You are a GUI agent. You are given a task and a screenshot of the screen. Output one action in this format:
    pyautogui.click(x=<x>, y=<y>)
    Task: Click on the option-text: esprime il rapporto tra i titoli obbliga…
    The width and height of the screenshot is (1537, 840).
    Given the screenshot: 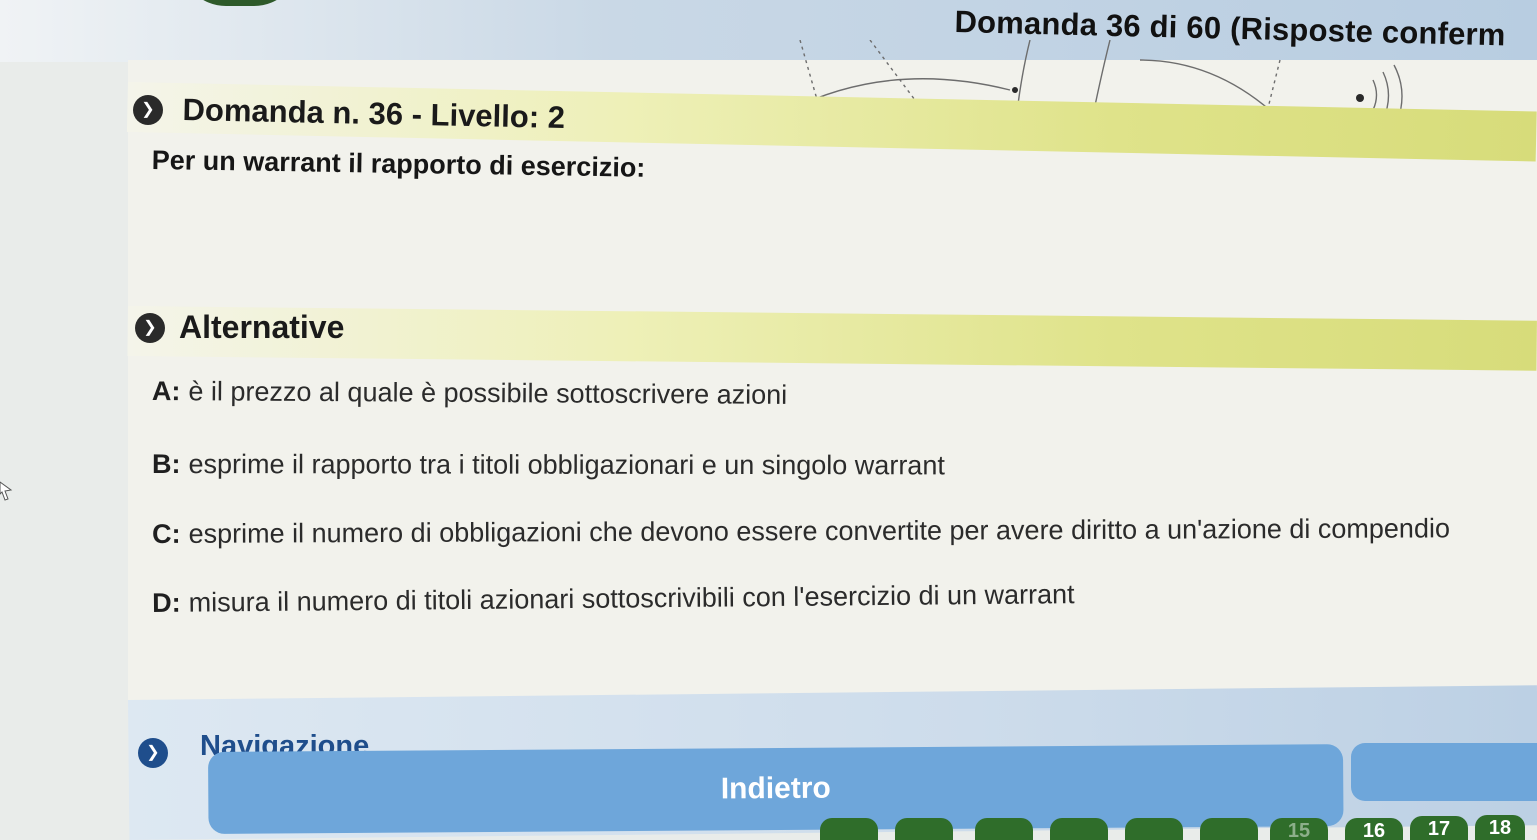 What is the action you would take?
    pyautogui.click(x=566, y=465)
    